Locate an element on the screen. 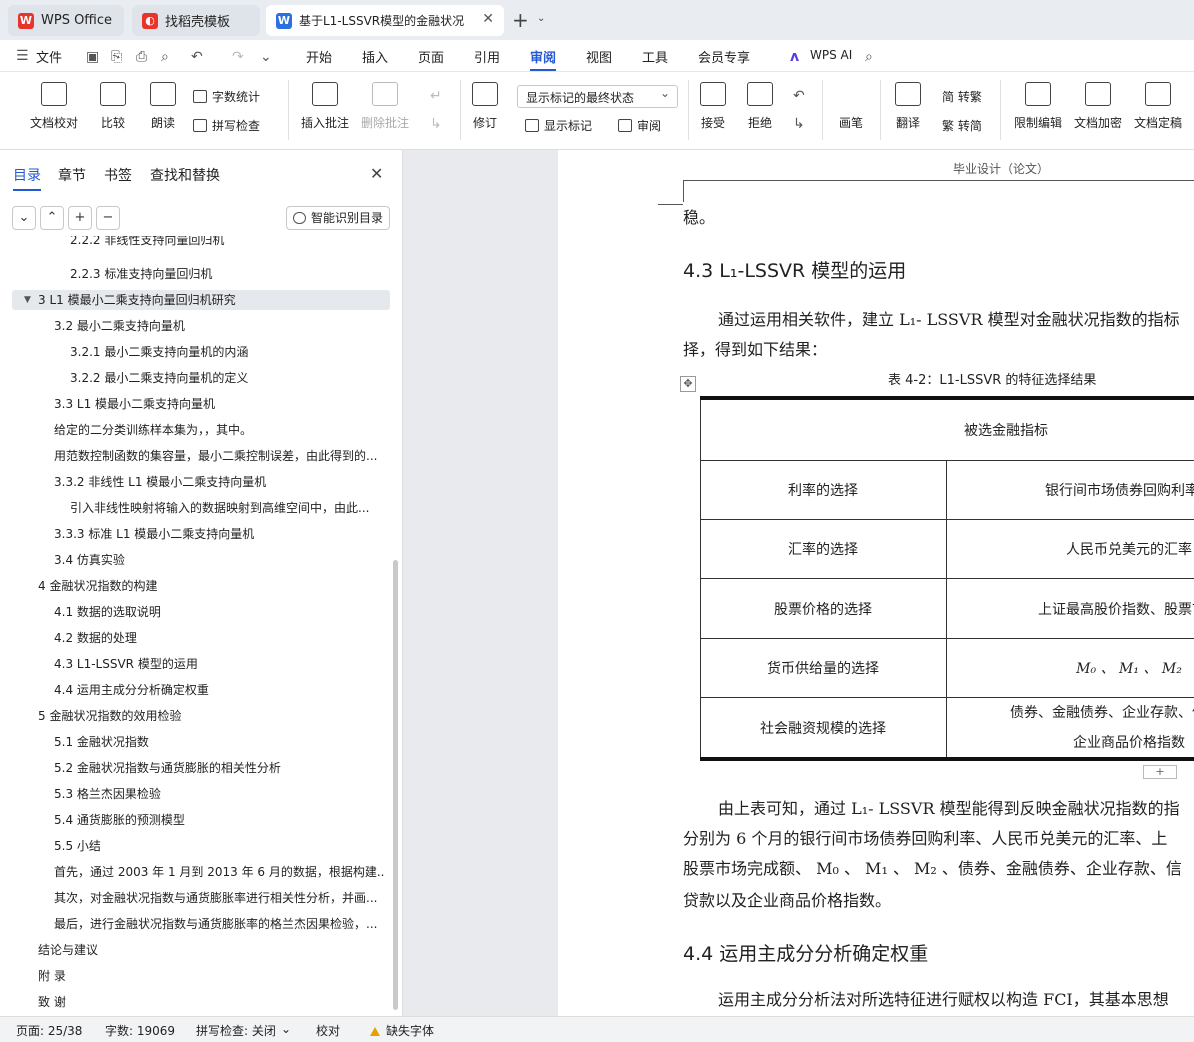  search-icon: ⌕ is located at coordinates (869, 57).